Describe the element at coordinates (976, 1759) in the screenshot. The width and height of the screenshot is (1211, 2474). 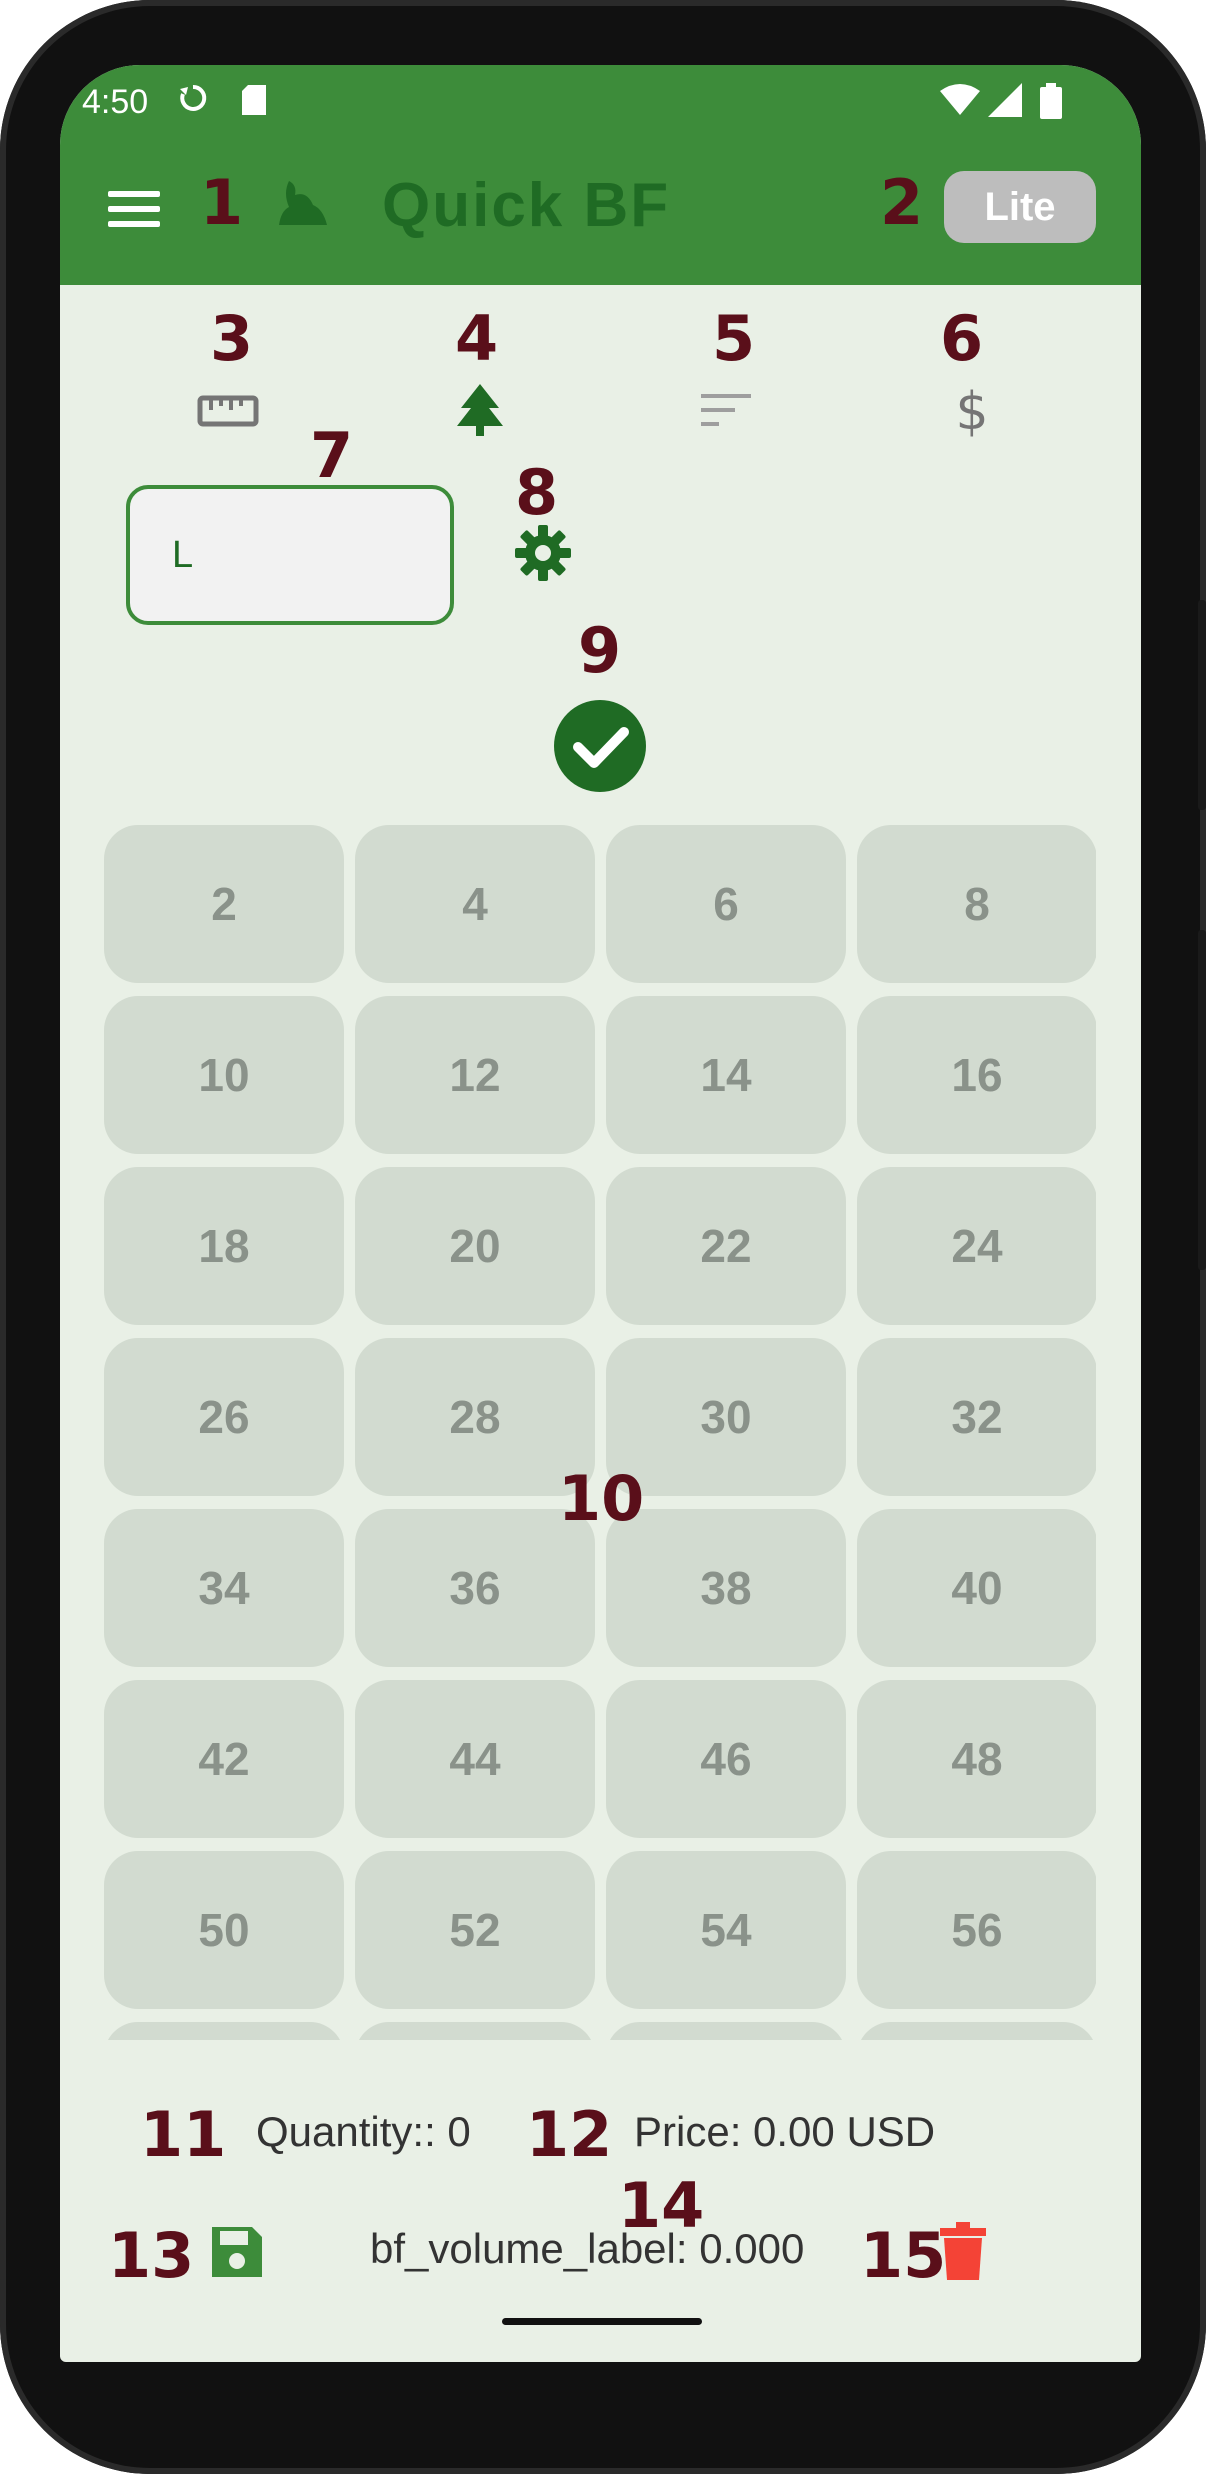
I see `size-button: 48` at that location.